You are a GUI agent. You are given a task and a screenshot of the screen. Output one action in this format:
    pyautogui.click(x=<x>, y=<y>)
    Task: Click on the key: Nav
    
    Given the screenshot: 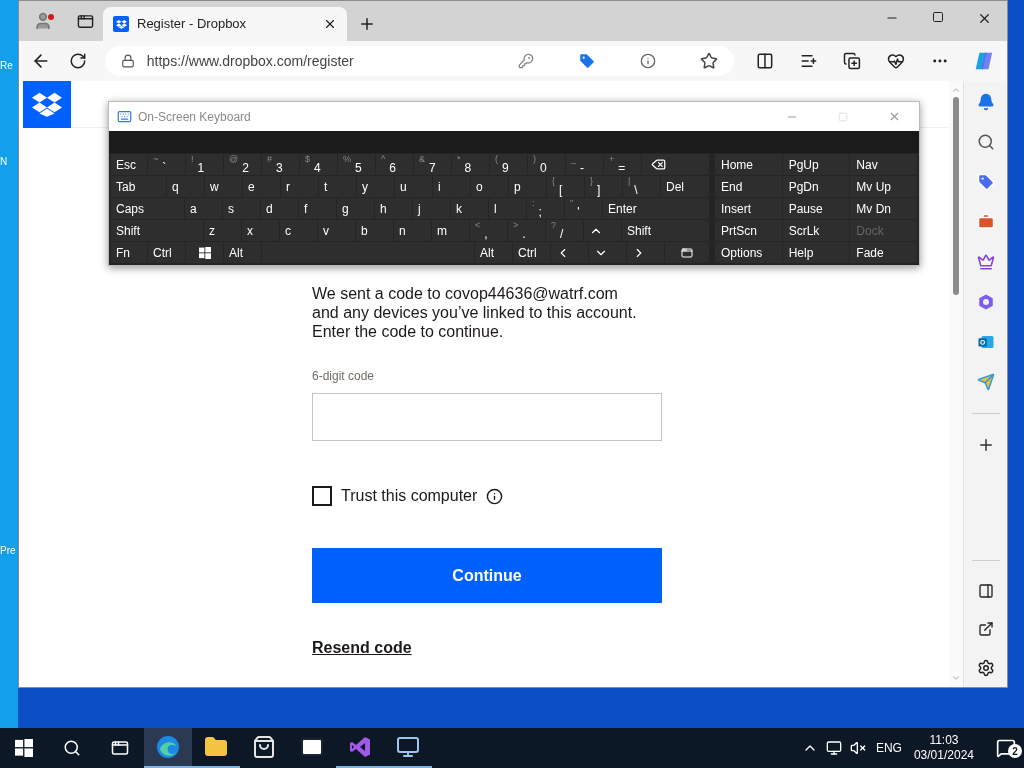 What is the action you would take?
    pyautogui.click(x=883, y=164)
    